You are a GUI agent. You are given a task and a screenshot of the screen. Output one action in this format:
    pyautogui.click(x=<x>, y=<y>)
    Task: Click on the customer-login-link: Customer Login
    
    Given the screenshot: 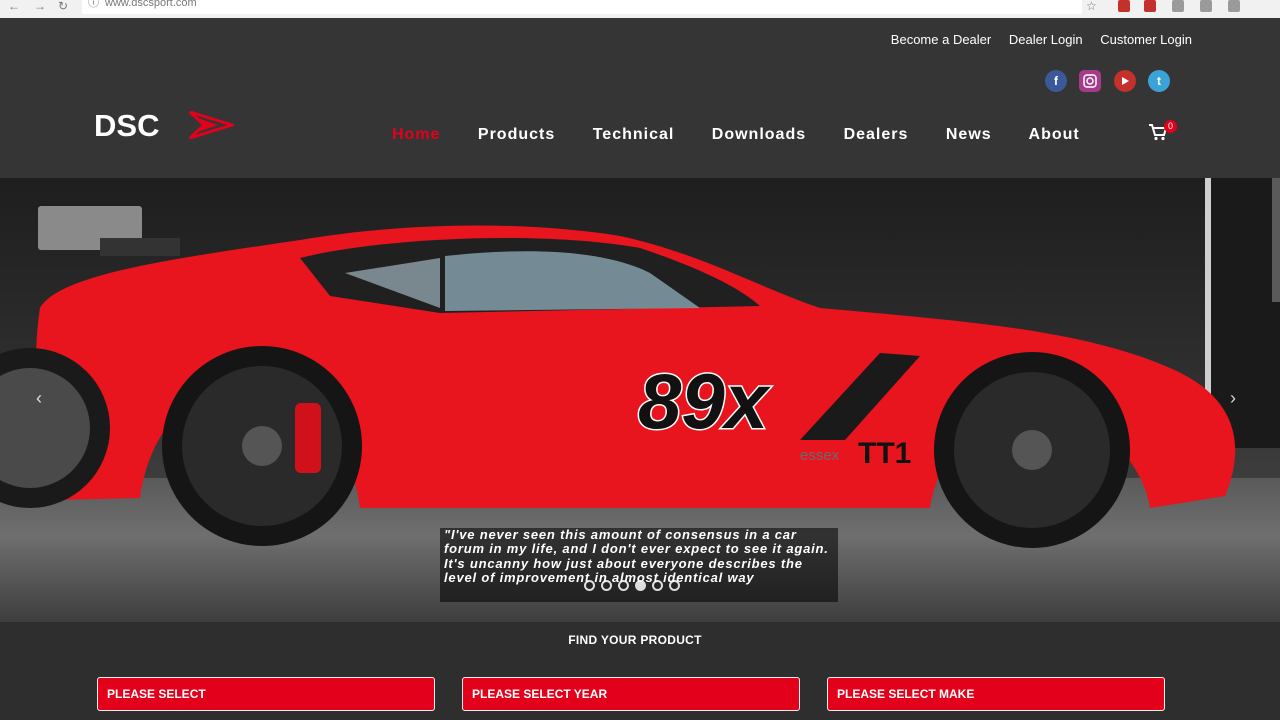 What is the action you would take?
    pyautogui.click(x=1146, y=39)
    